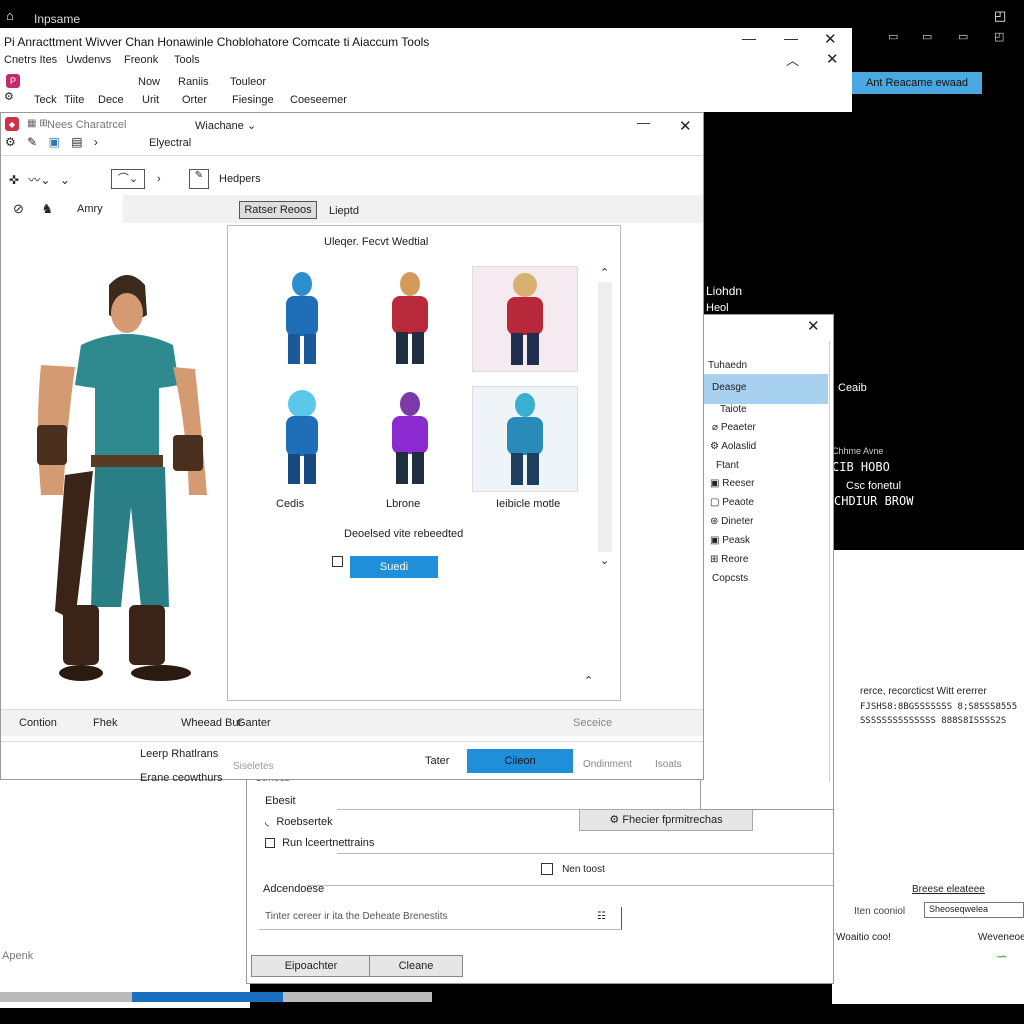  I want to click on action-button: ⚙ Fhecier fprmitrechas, so click(666, 820).